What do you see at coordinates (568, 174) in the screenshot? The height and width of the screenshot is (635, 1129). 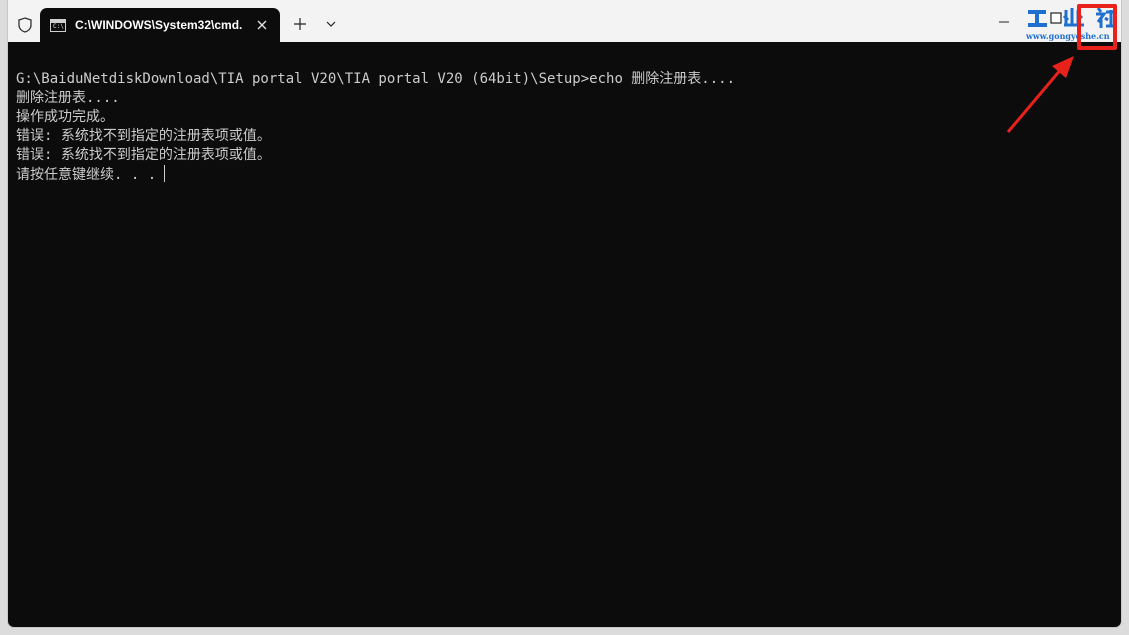 I see `terminal-prompt-line: 请按任意键继续. . .` at bounding box center [568, 174].